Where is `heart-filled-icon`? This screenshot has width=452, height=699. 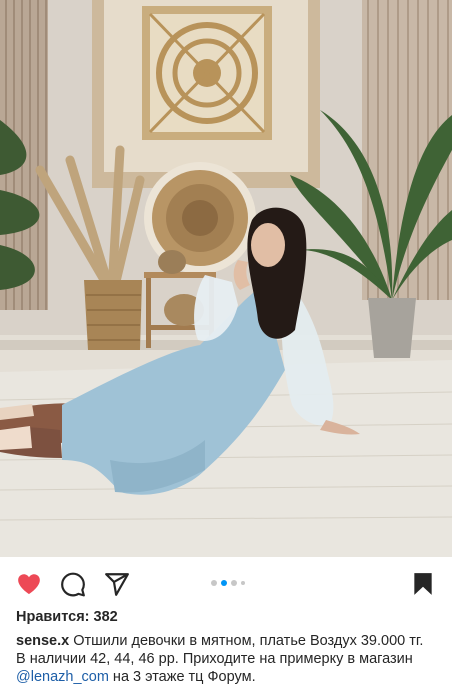
heart-filled-icon is located at coordinates (29, 584).